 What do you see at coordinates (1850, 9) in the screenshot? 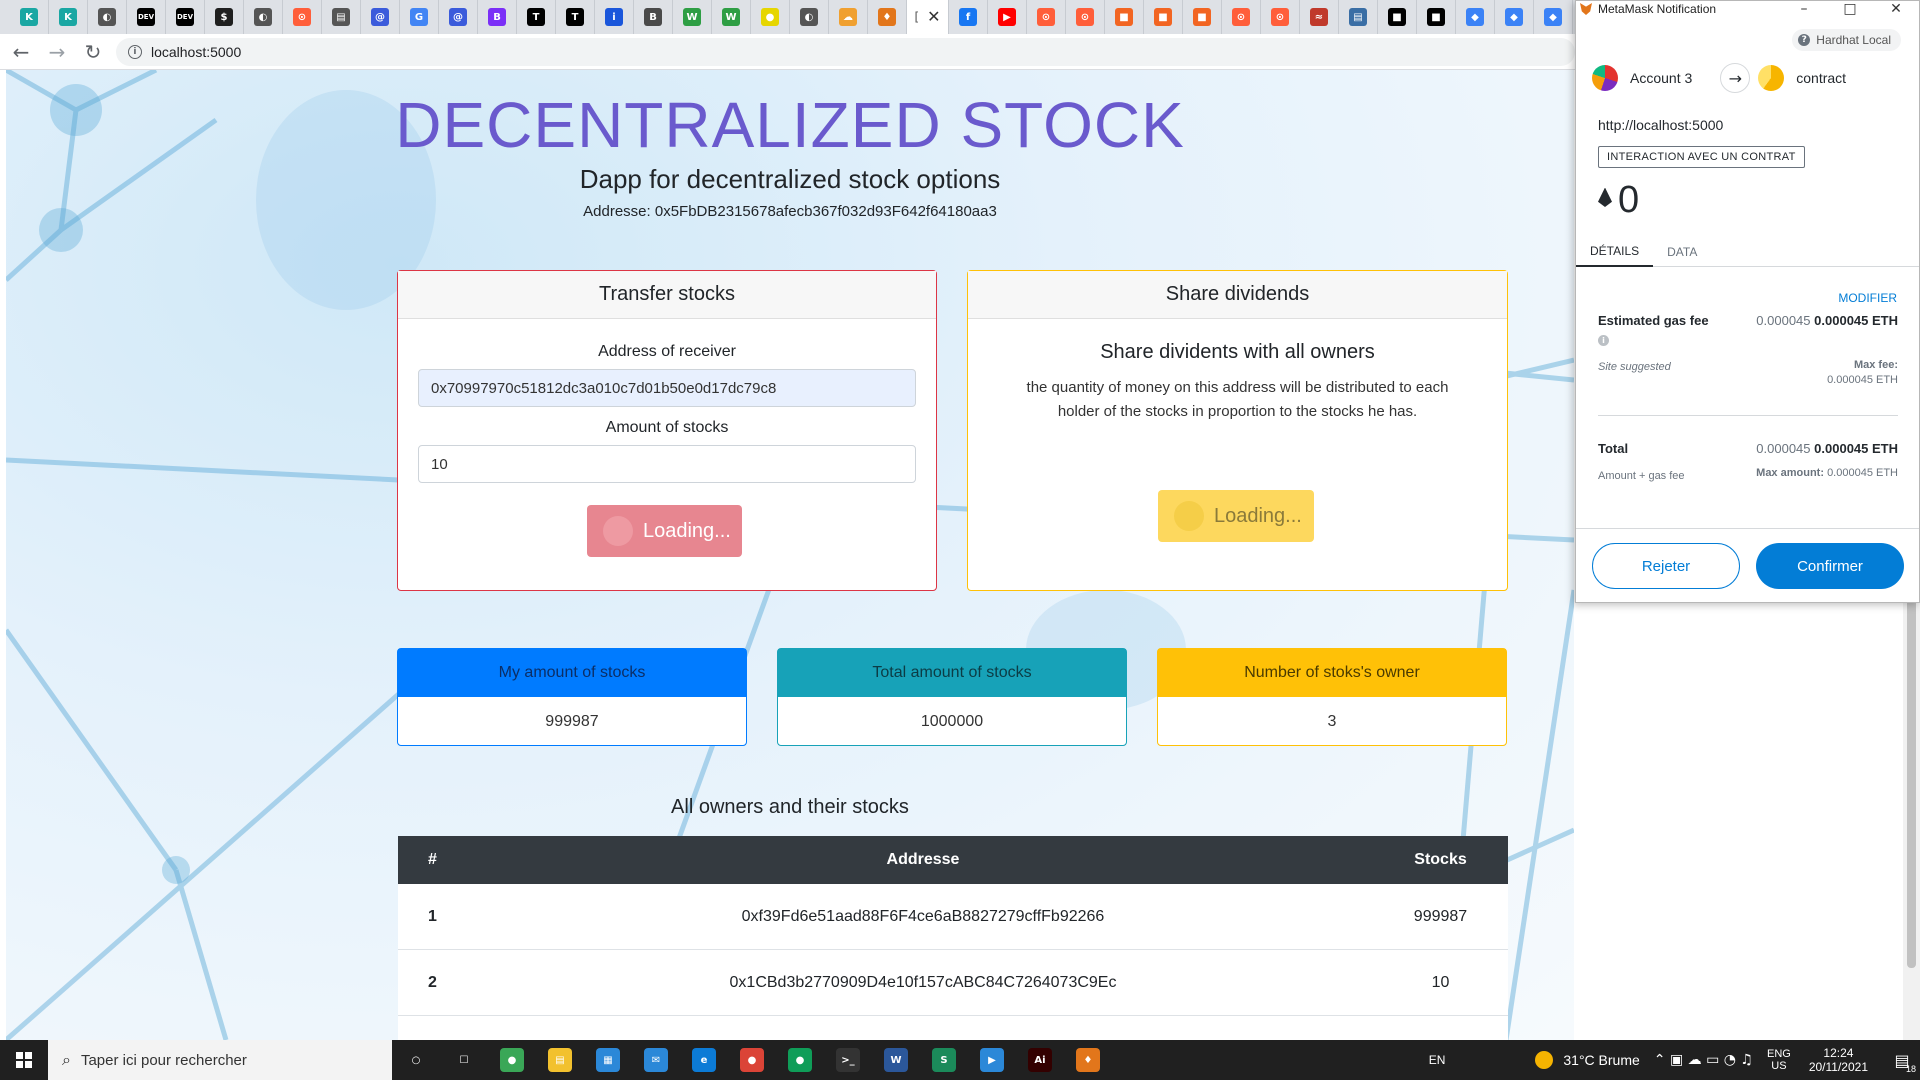
I see `maximize-icon: □` at bounding box center [1850, 9].